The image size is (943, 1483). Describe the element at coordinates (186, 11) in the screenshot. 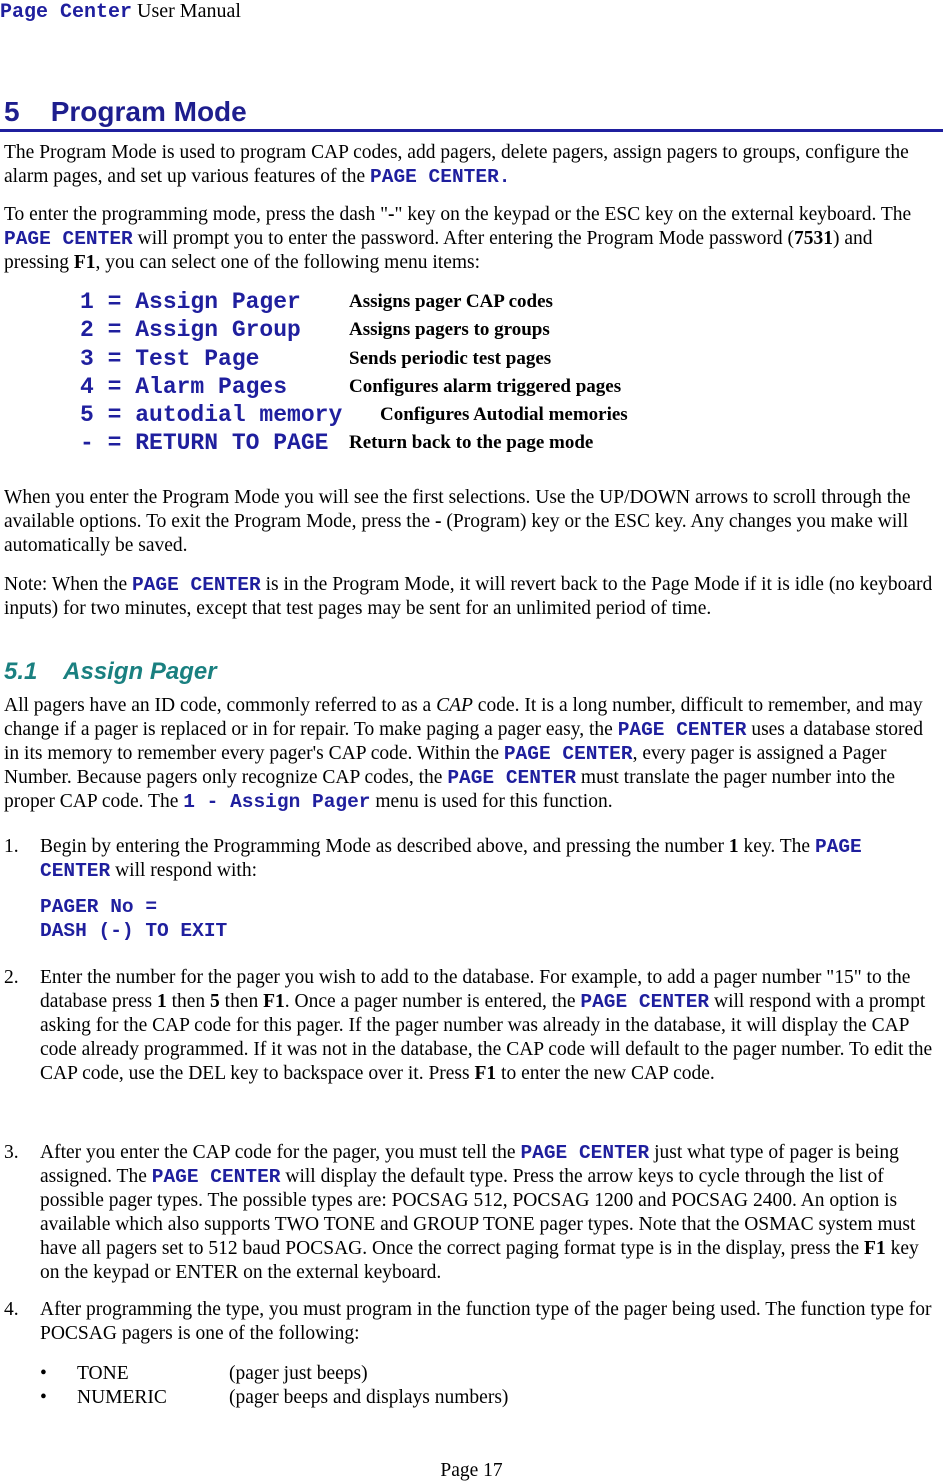

I see `header-suffix: User Manual` at that location.